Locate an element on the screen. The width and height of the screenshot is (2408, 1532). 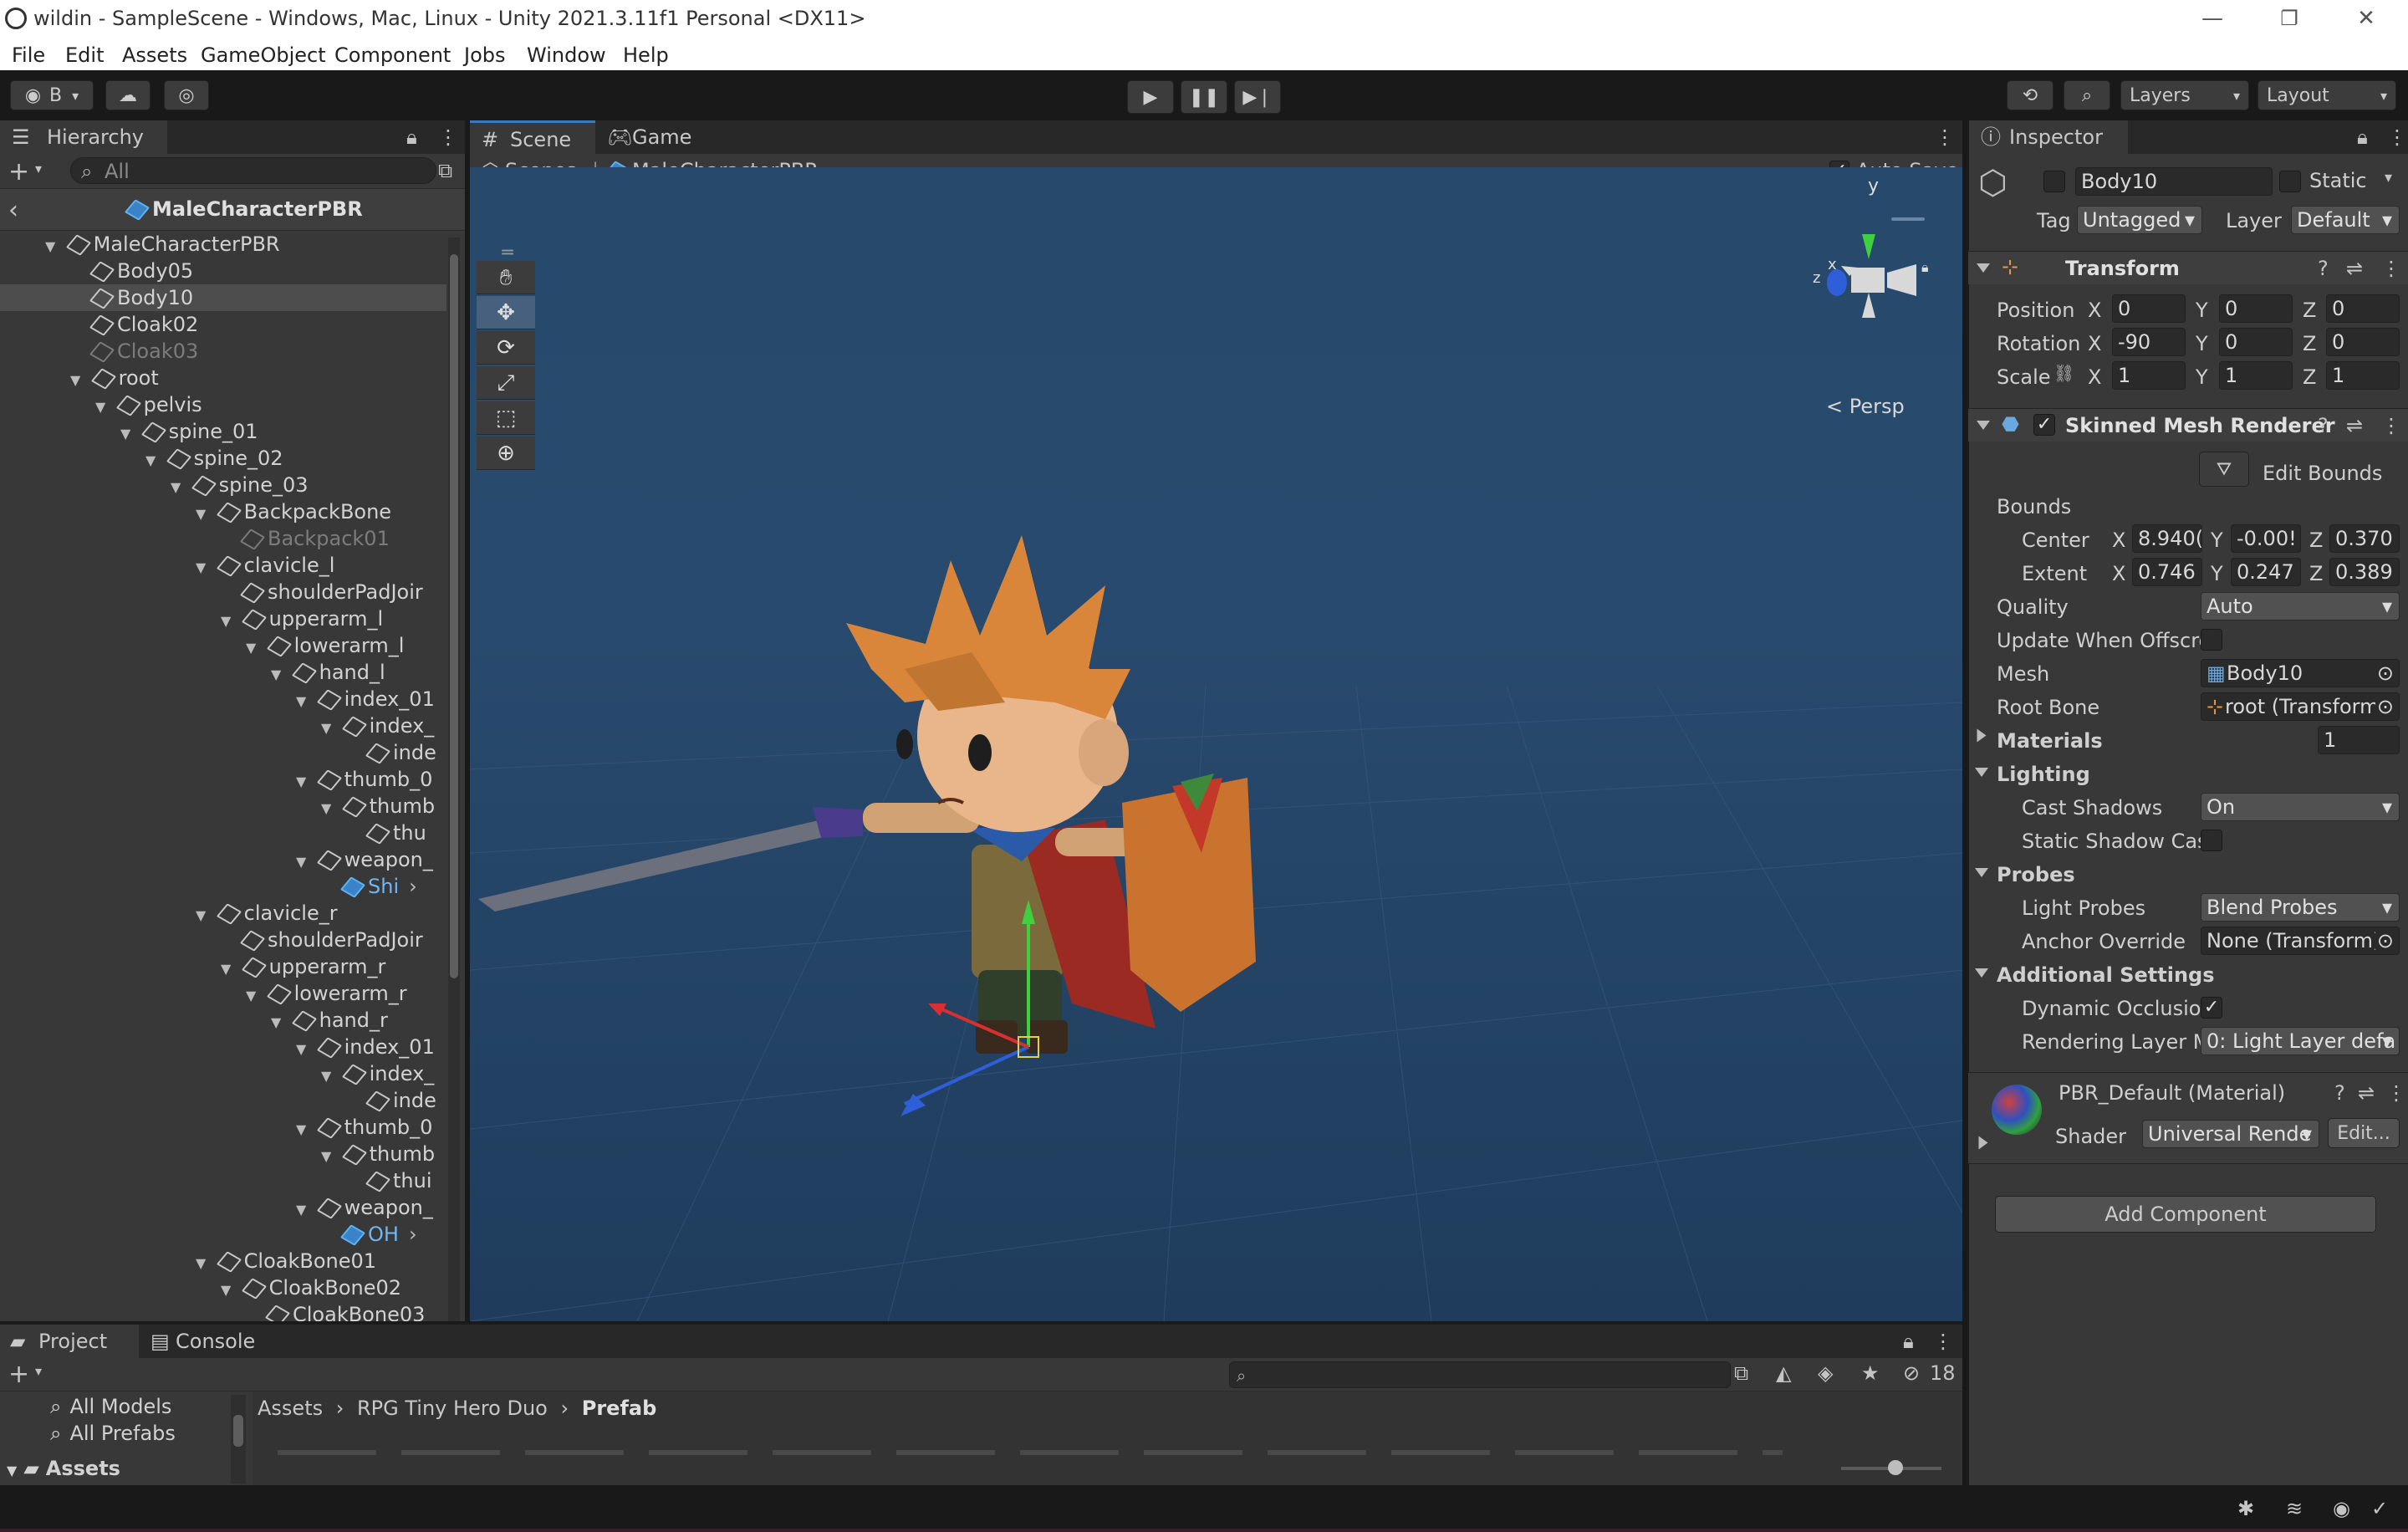
hand-tool-icon: ✋︎ is located at coordinates (506, 277).